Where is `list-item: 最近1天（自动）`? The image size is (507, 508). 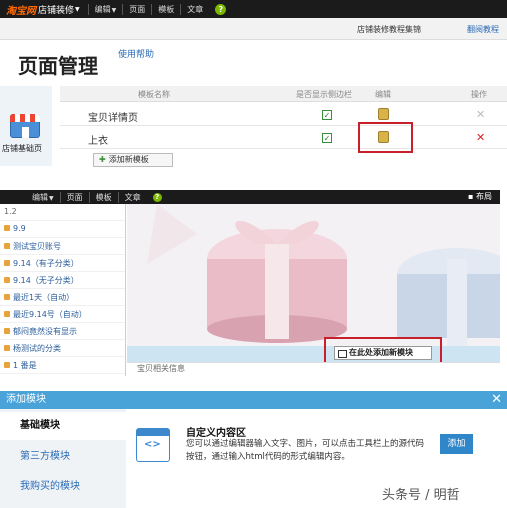
list-item: 最近1天（自动） is located at coordinates (62, 297).